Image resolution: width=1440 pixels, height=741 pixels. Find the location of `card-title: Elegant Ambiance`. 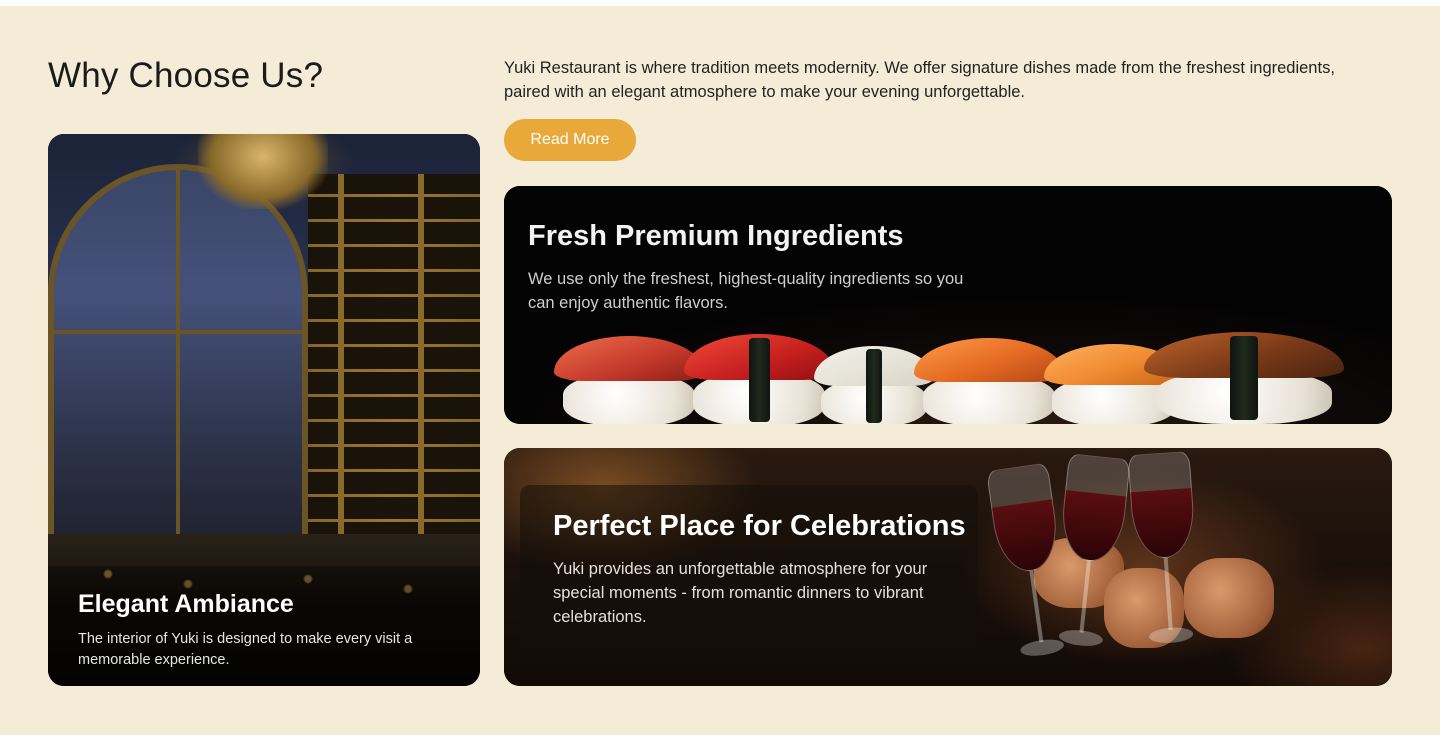

card-title: Elegant Ambiance is located at coordinates (186, 604).